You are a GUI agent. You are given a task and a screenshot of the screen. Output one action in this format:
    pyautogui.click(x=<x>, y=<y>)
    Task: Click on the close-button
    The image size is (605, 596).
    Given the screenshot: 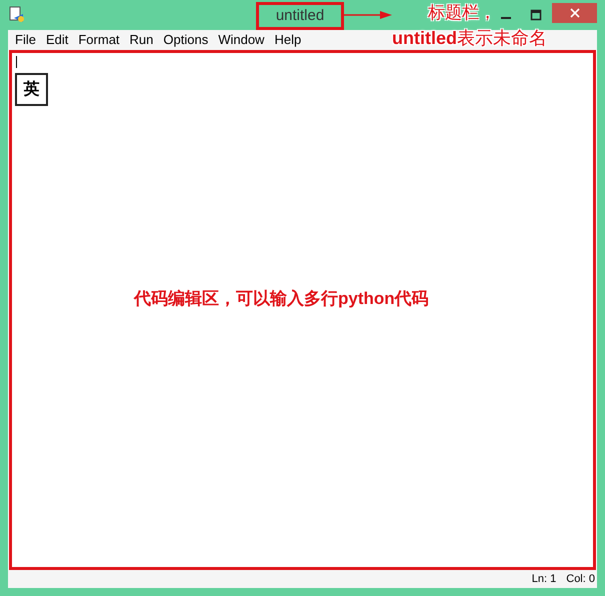 What is the action you would take?
    pyautogui.click(x=574, y=12)
    